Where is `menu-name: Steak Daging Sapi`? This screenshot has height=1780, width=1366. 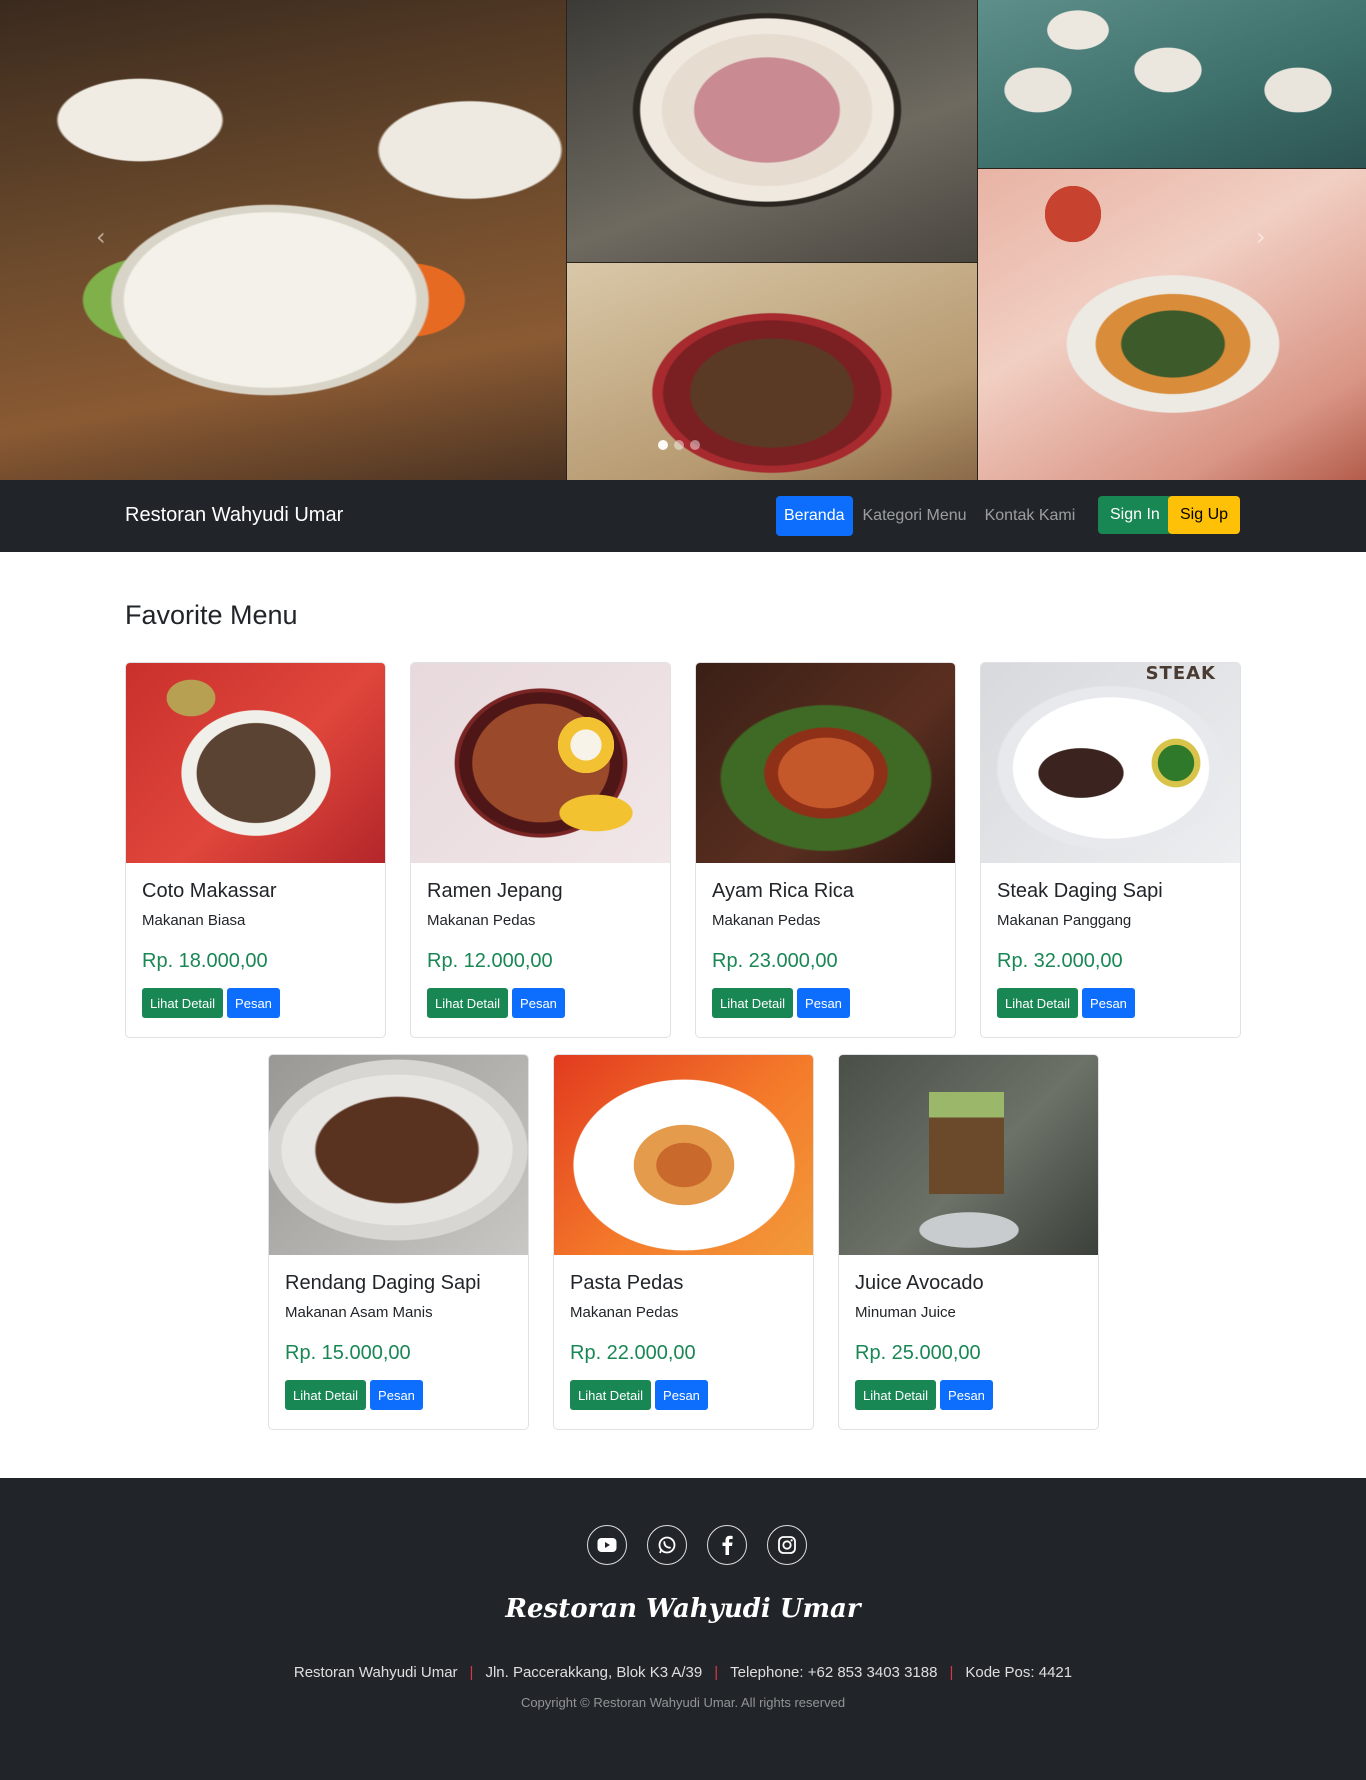
menu-name: Steak Daging Sapi is located at coordinates (1080, 891).